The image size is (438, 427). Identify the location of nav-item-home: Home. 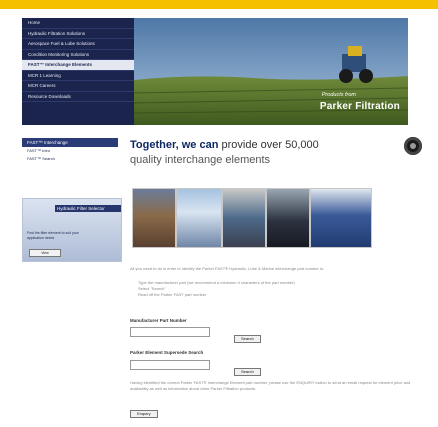
(78, 23).